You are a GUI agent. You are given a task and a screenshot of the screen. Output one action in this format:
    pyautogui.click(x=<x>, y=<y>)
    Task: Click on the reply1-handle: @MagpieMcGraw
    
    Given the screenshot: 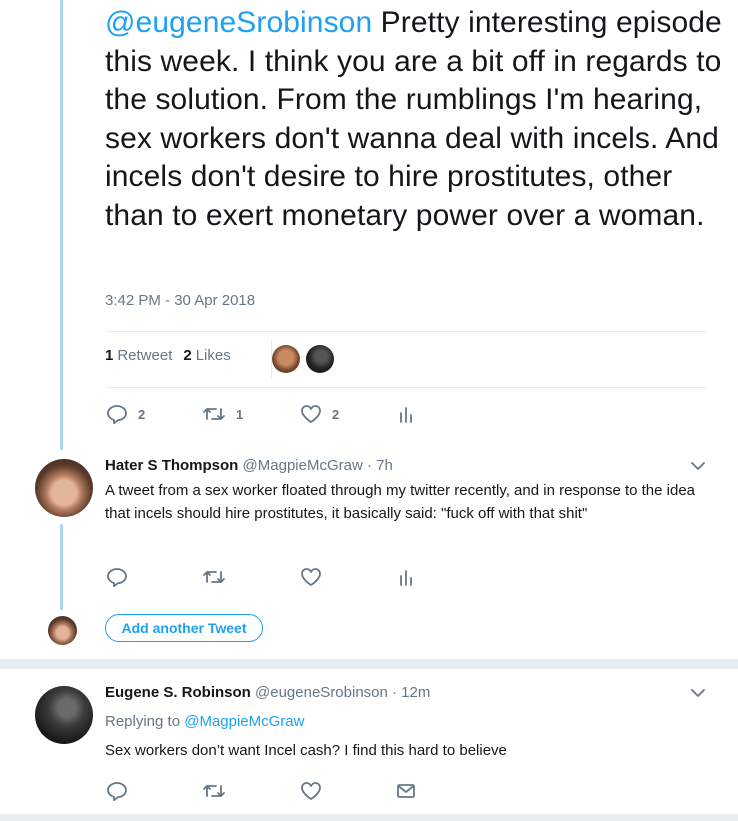 What is the action you would take?
    pyautogui.click(x=303, y=465)
    